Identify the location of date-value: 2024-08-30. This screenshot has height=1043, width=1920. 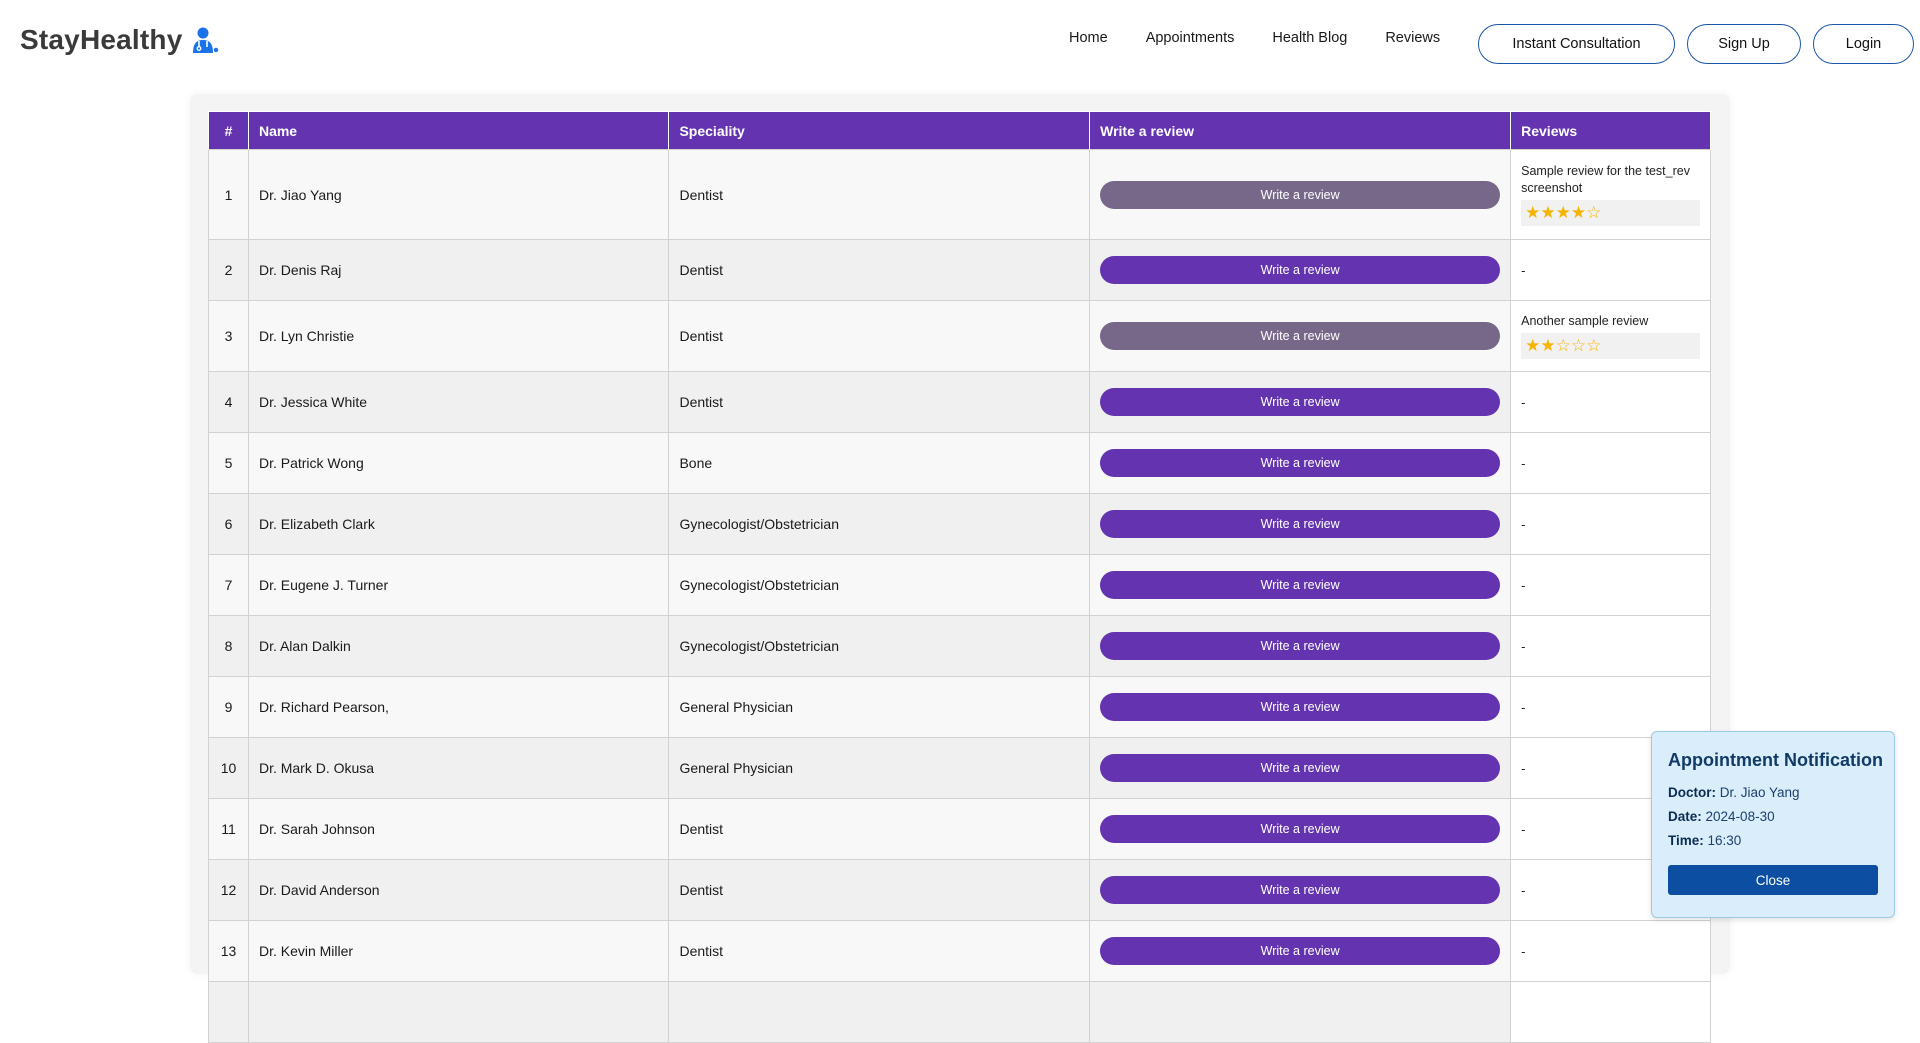
(1740, 816).